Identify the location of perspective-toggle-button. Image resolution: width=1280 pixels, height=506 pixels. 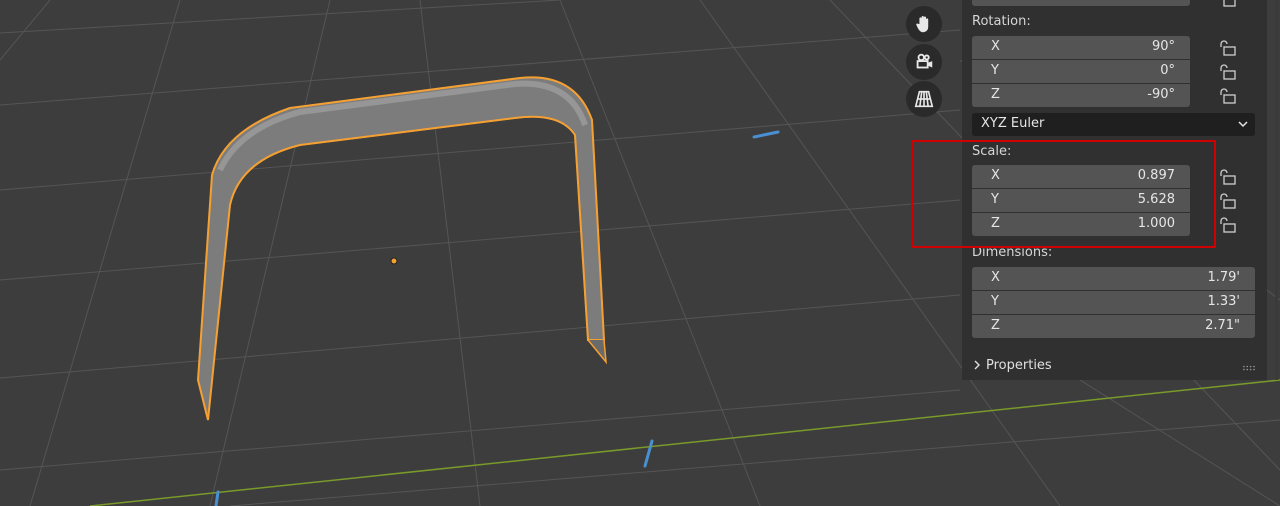
(924, 99).